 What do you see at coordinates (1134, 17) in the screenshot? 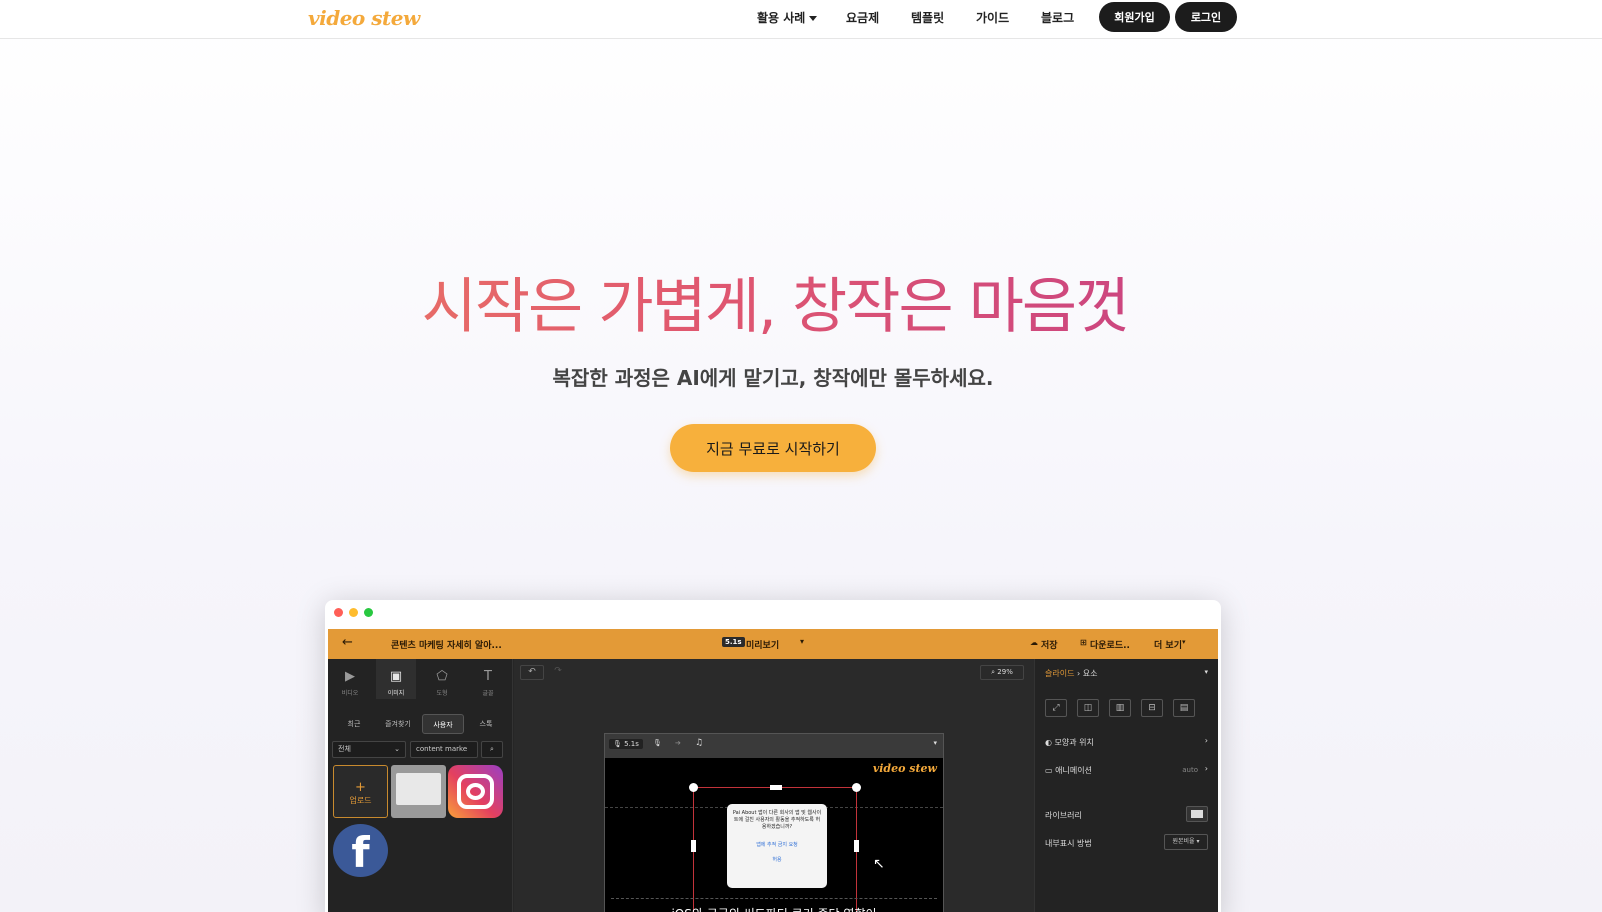
I see `signup-button: 회원가입` at bounding box center [1134, 17].